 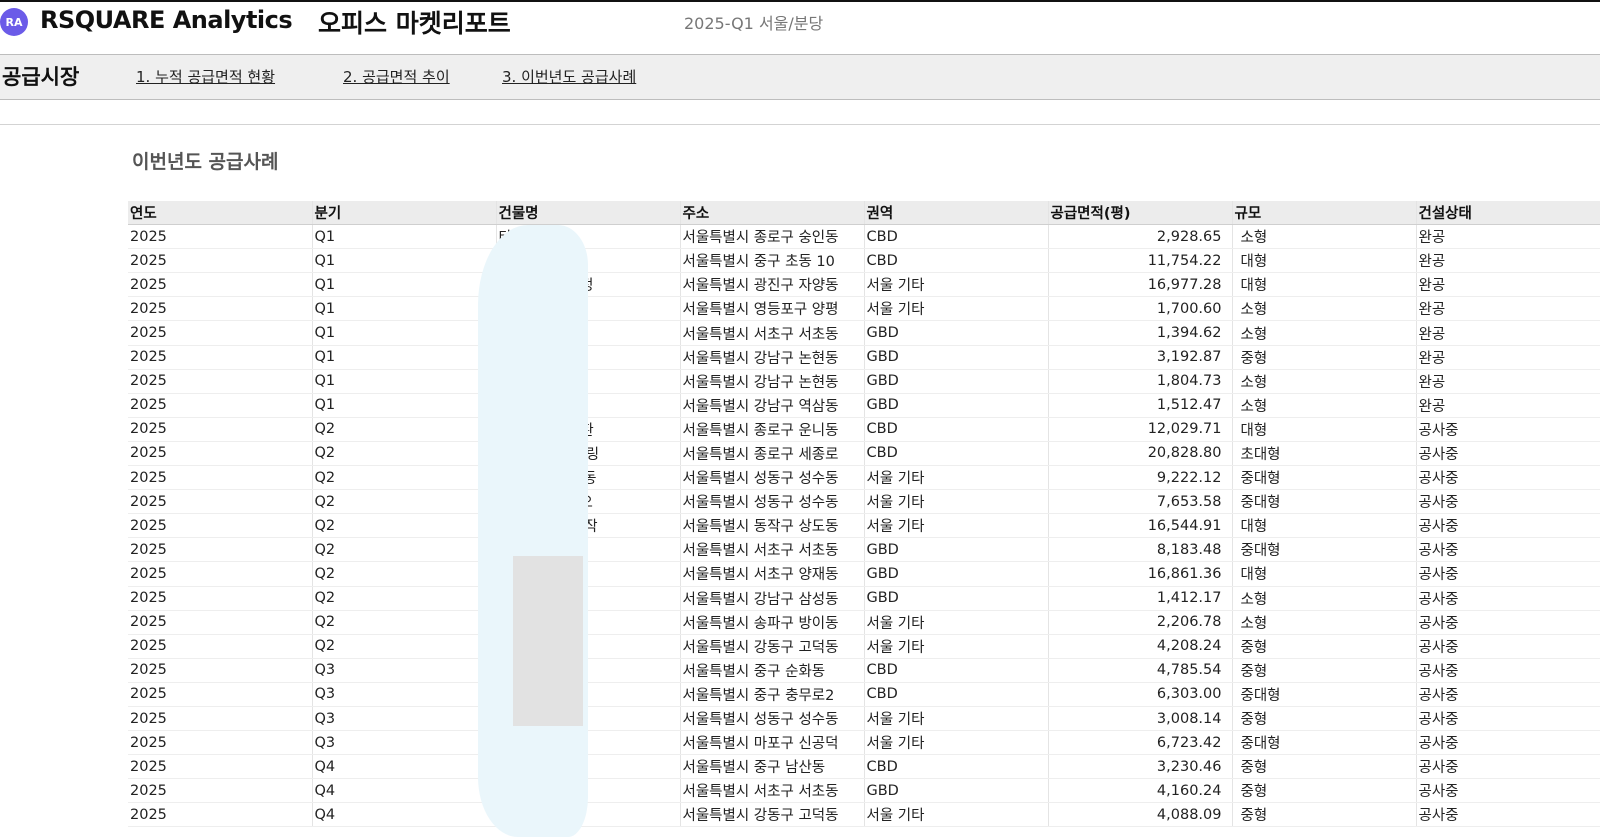 What do you see at coordinates (772, 237) in the screenshot?
I see `cell-address: 서울특별시 종로구 숭인동` at bounding box center [772, 237].